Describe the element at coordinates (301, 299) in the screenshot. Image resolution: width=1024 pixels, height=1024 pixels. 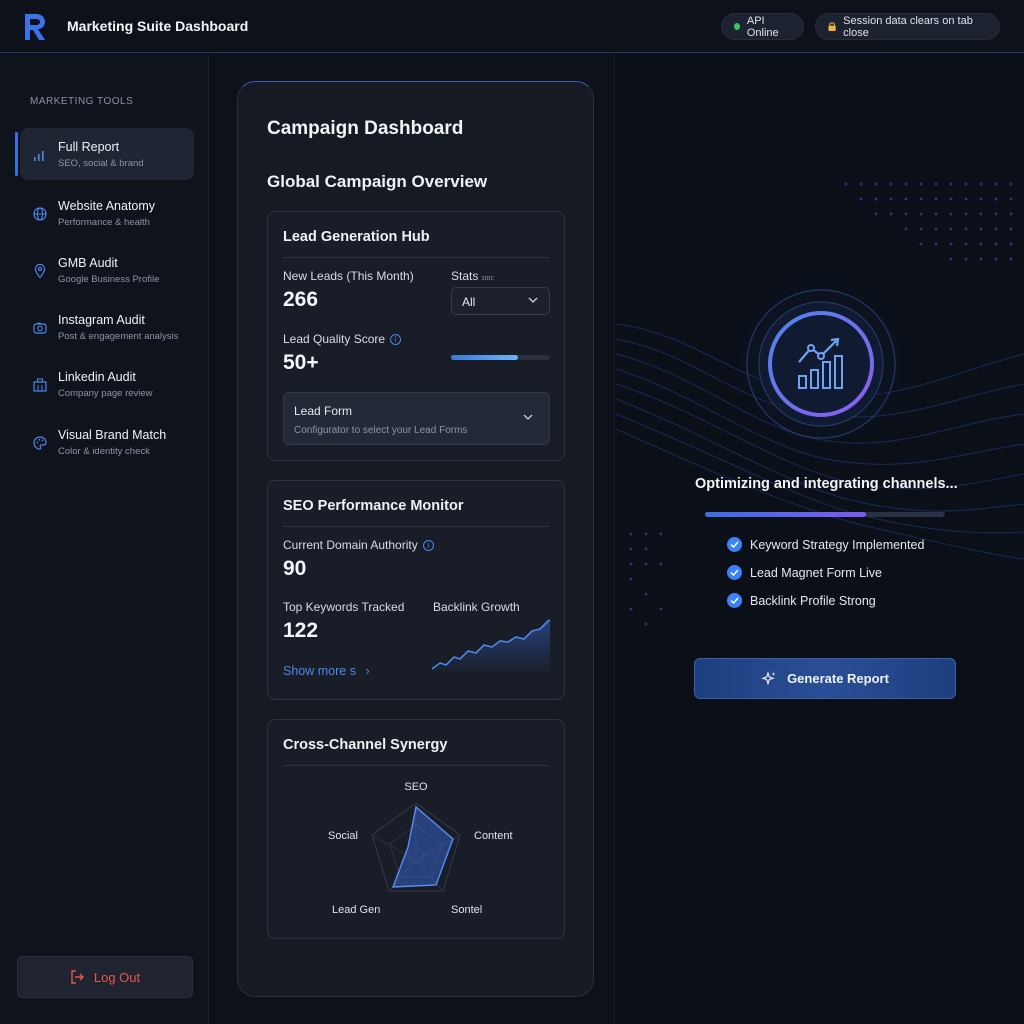
I see `new-leads-value: 266` at that location.